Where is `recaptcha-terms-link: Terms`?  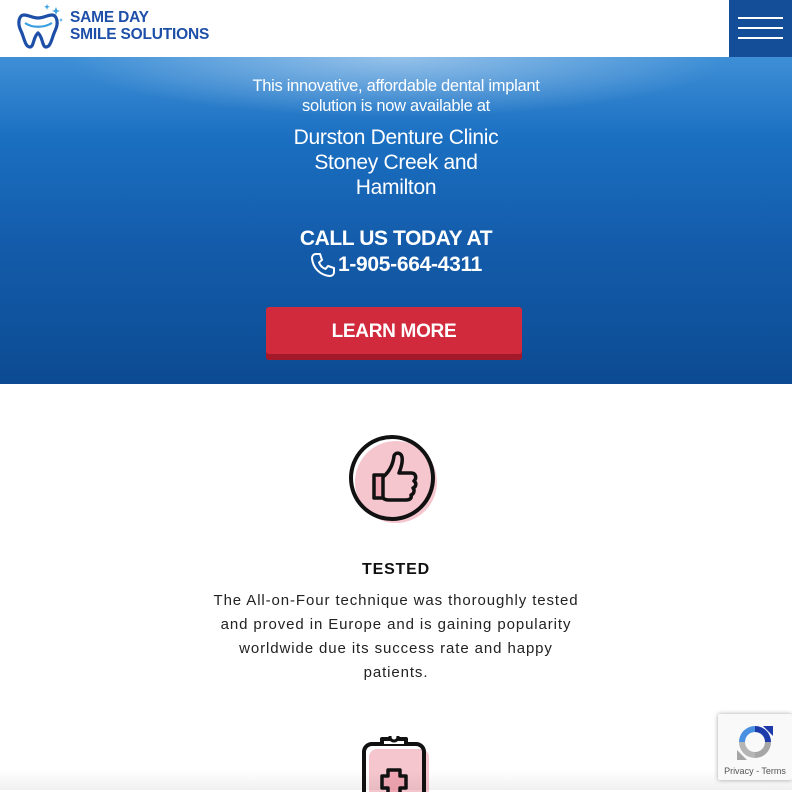
recaptcha-terms-link: Terms is located at coordinates (773, 771).